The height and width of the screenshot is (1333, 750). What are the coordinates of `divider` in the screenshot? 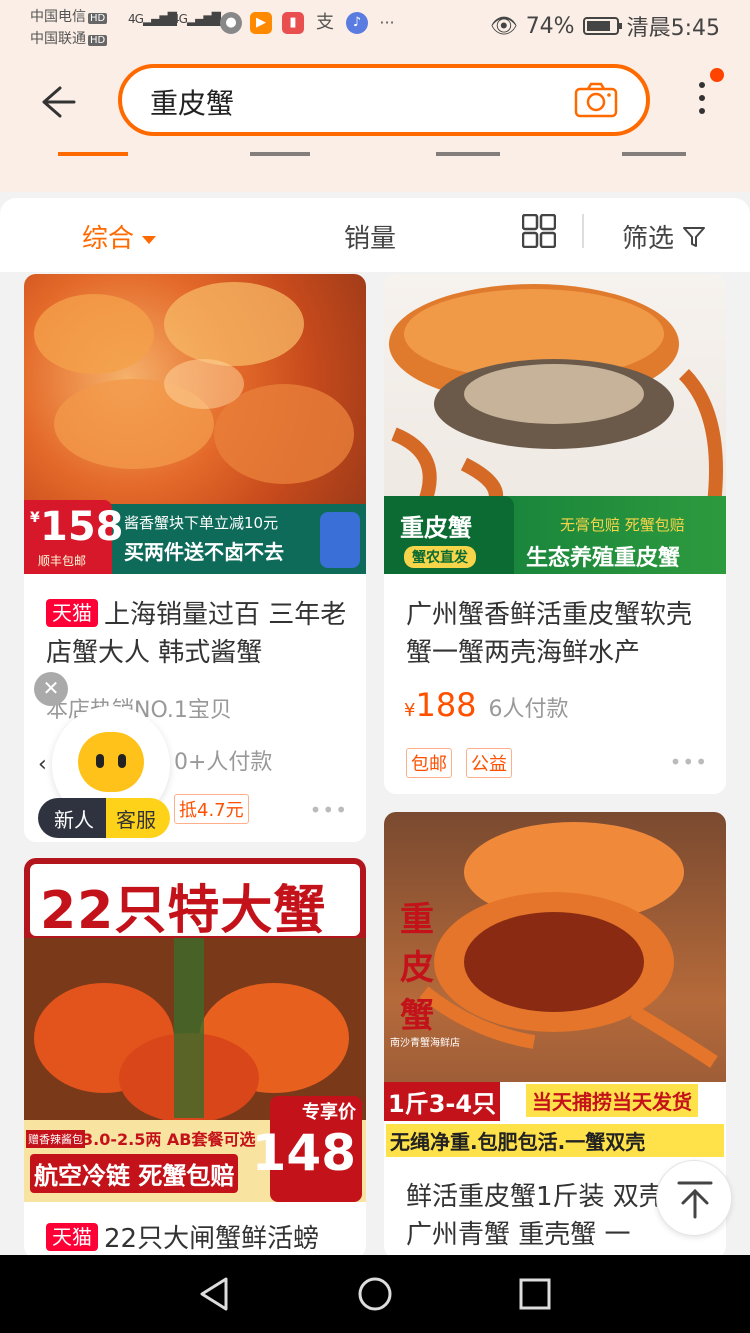 It's located at (583, 231).